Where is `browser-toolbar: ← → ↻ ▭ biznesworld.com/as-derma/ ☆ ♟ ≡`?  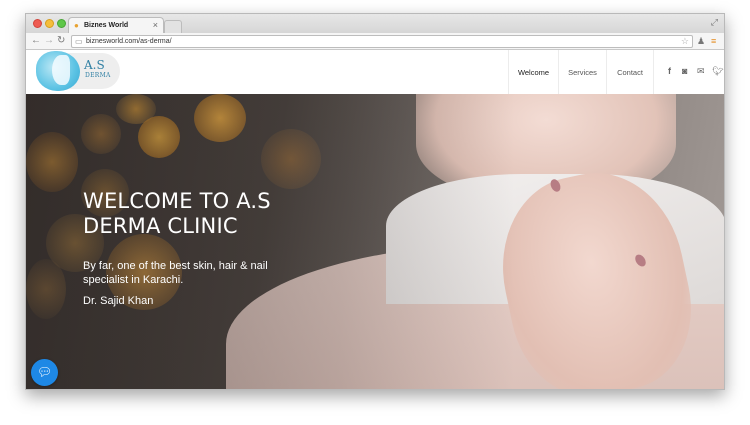
browser-toolbar: ← → ↻ ▭ biznesworld.com/as-derma/ ☆ ♟ ≡ is located at coordinates (375, 41).